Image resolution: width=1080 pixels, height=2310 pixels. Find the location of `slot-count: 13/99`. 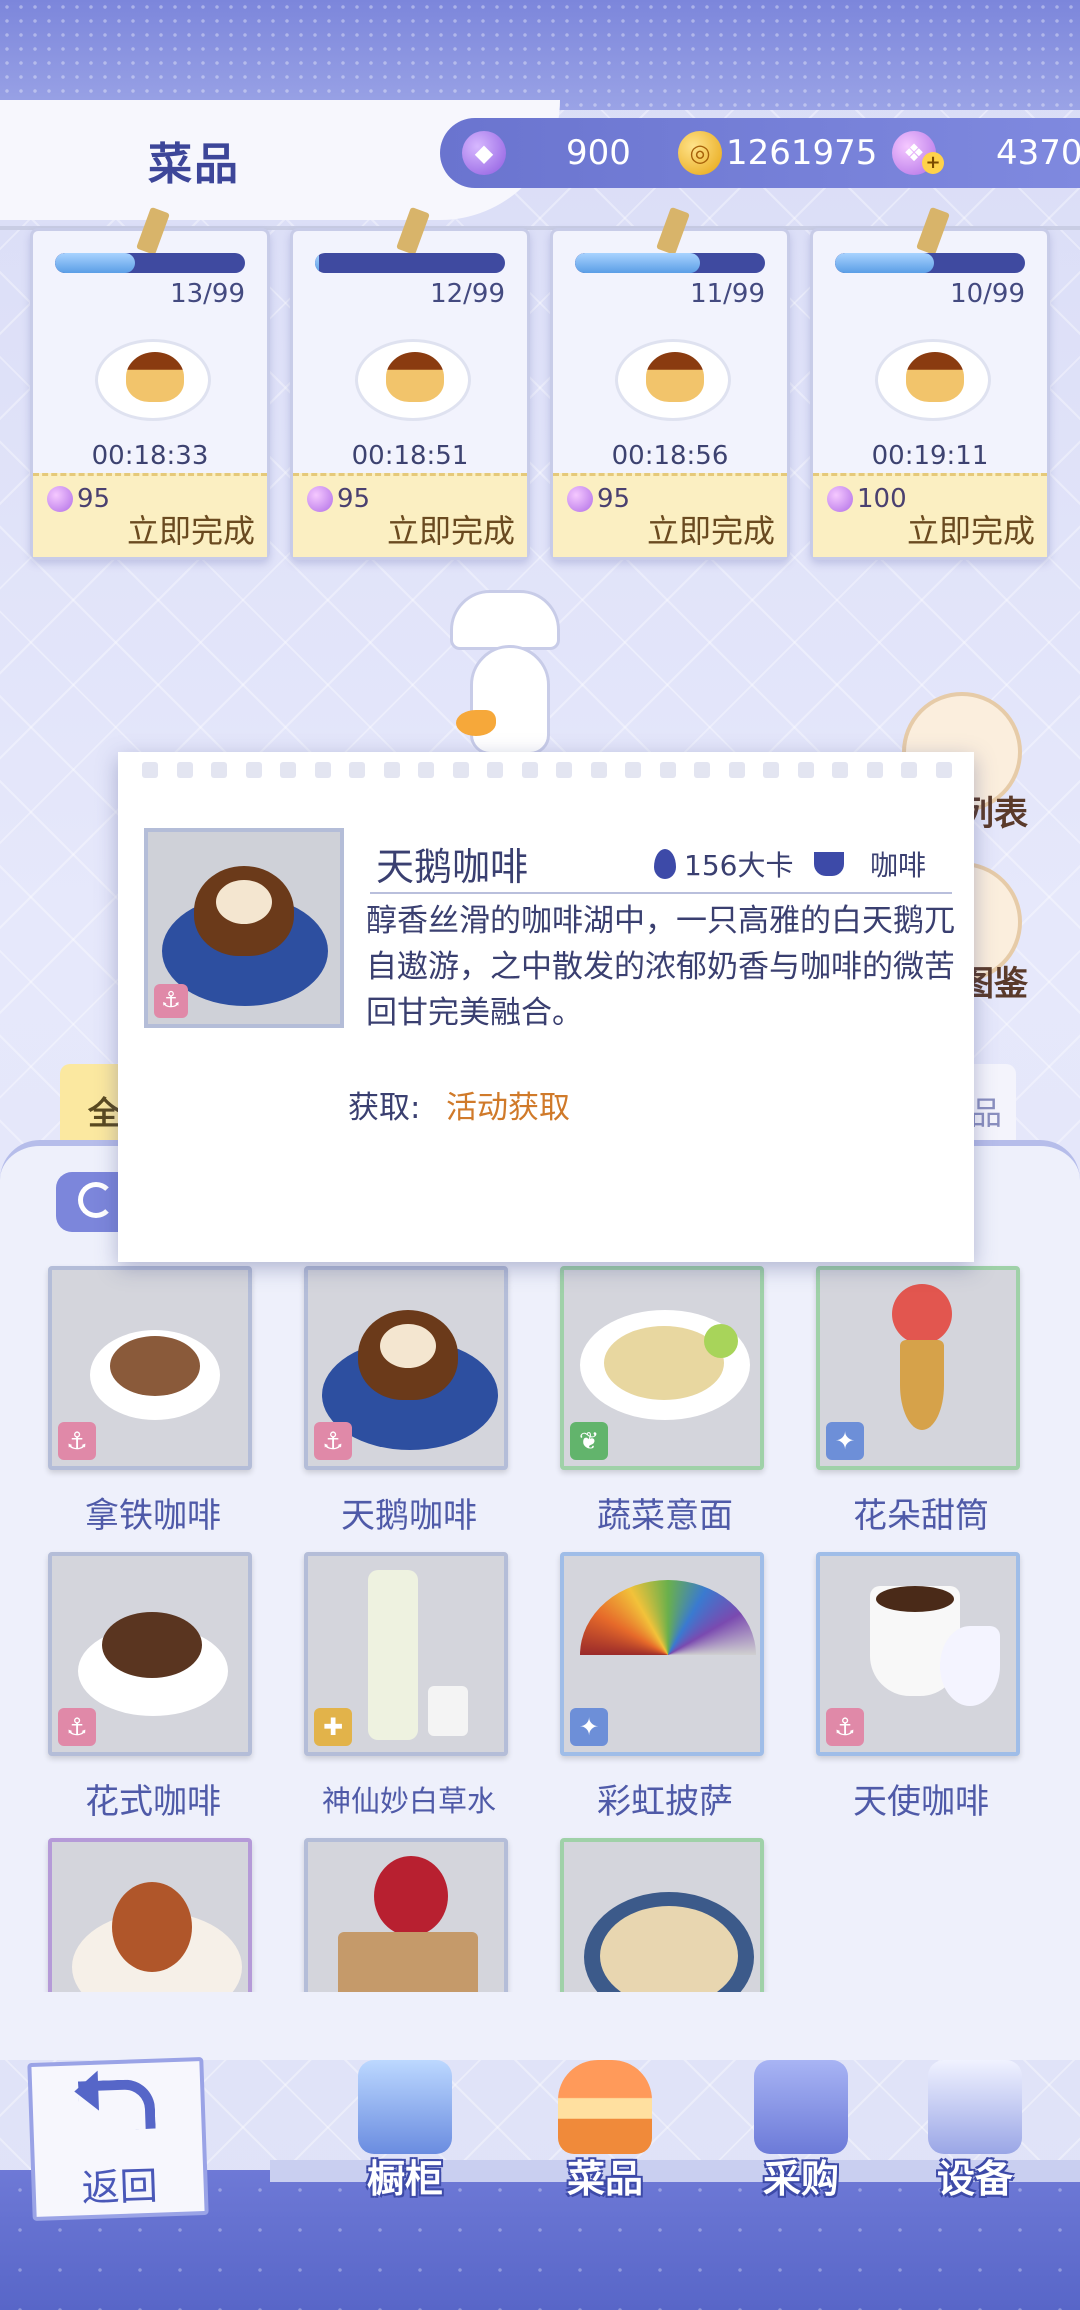

slot-count: 13/99 is located at coordinates (207, 294).